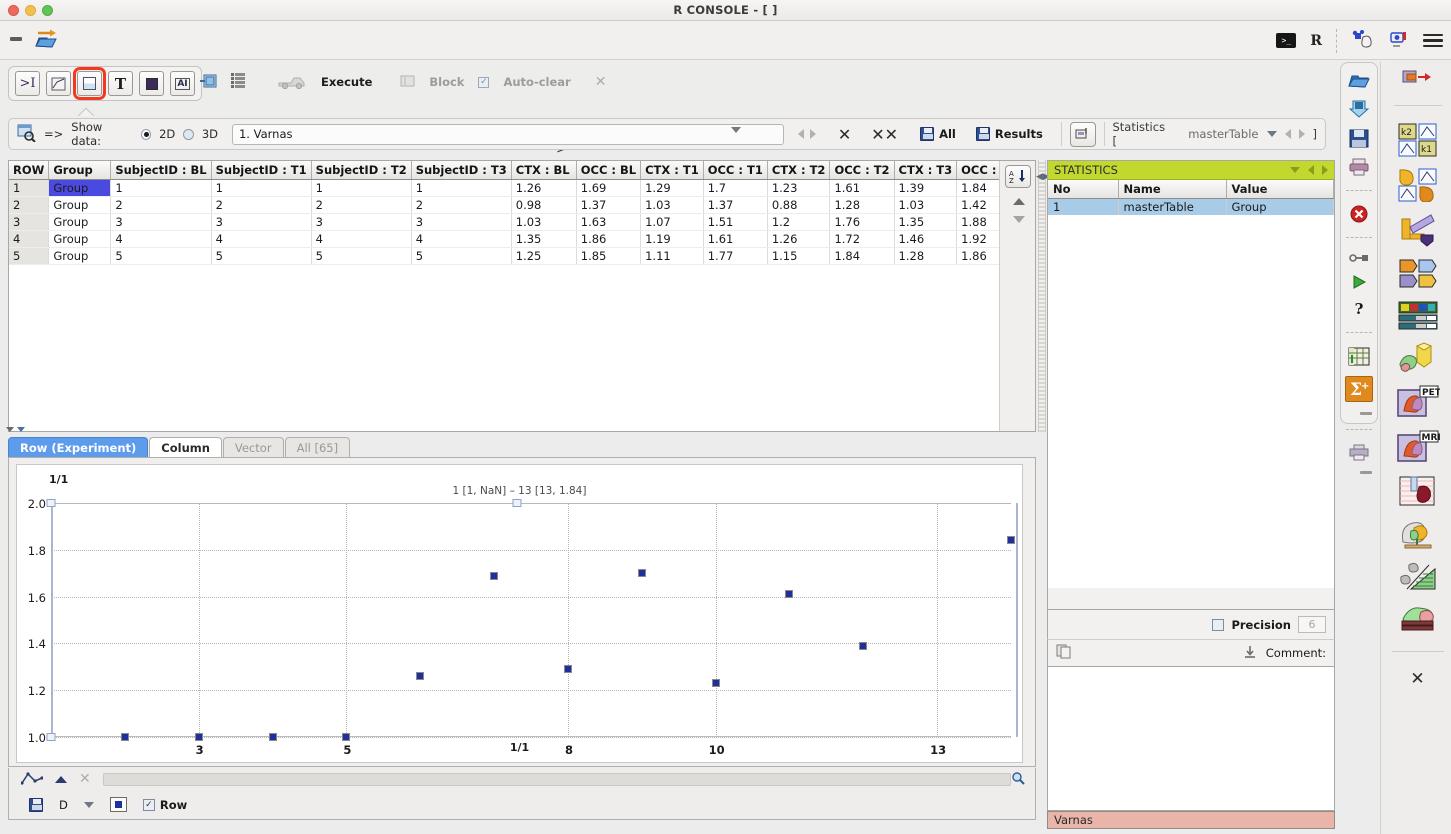 This screenshot has height=834, width=1451. Describe the element at coordinates (361, 170) in the screenshot. I see `col-head-4: SubjectID : T2` at that location.